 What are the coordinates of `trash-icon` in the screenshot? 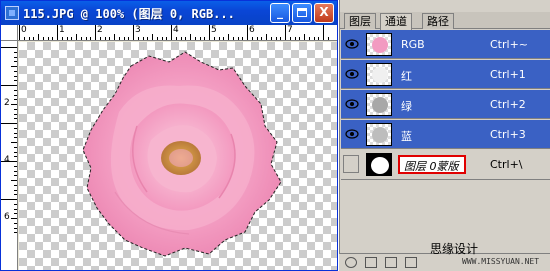 It's located at (411, 262).